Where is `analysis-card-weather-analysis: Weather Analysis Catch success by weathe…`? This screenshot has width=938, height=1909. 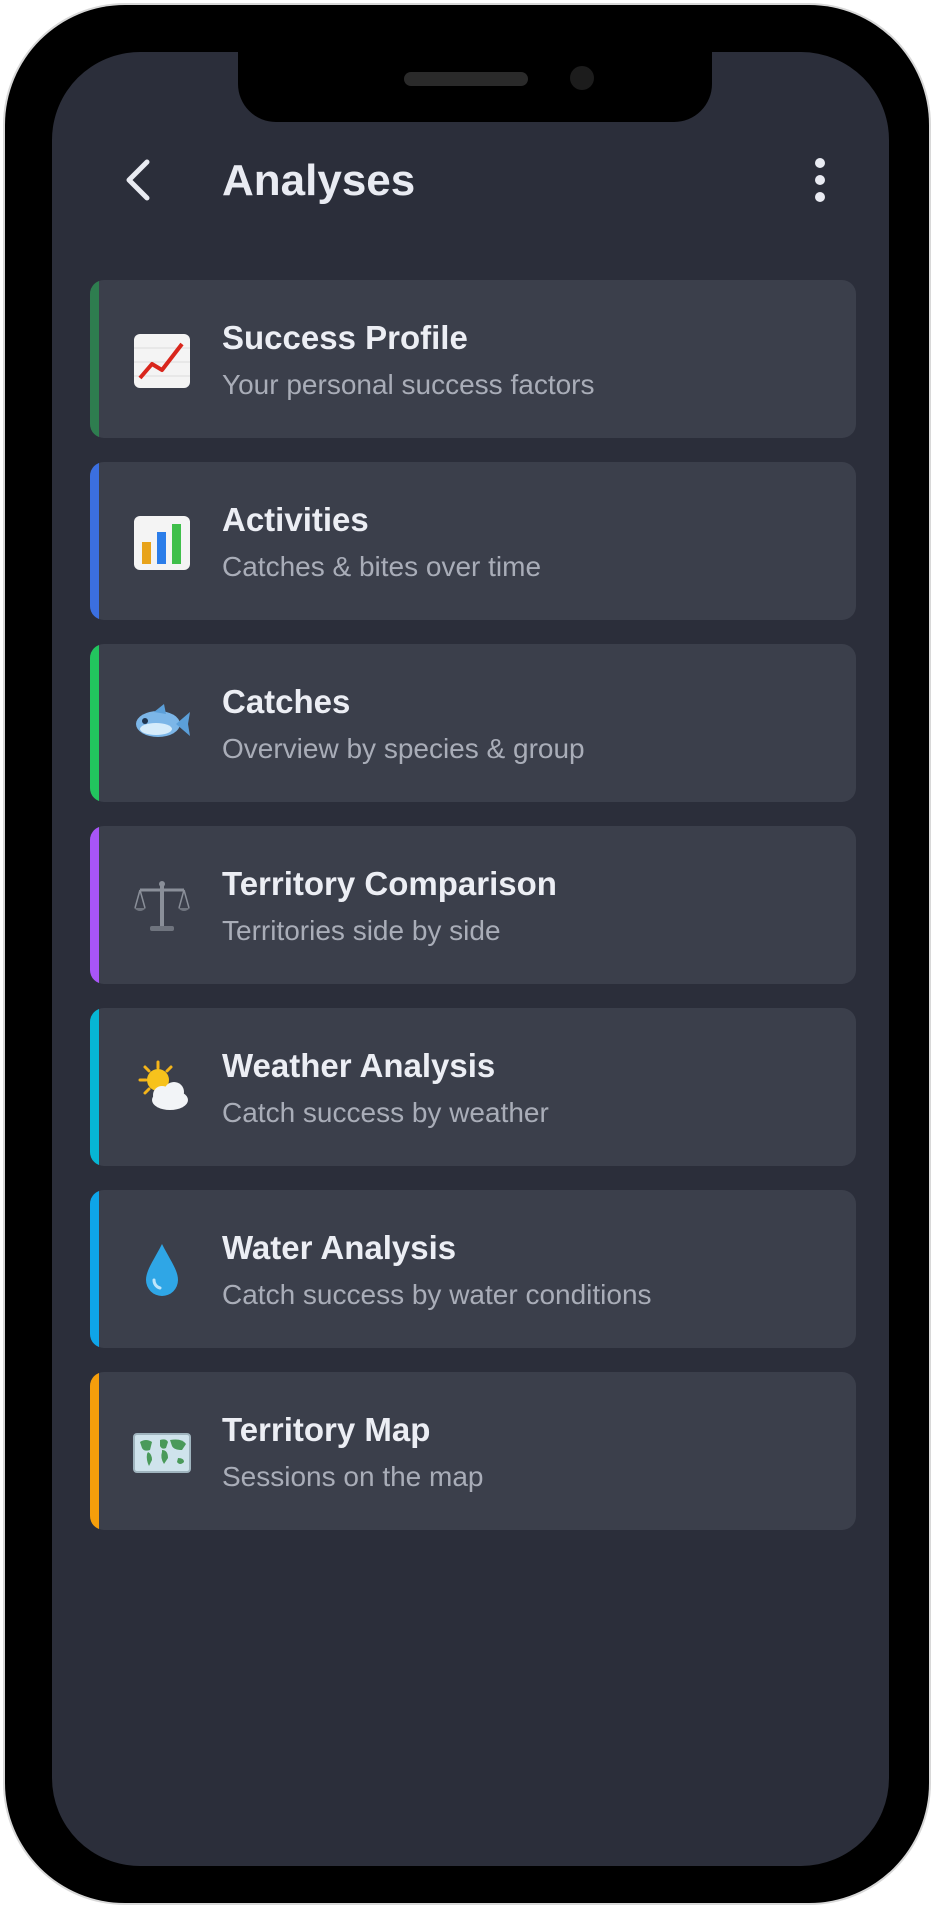 analysis-card-weather-analysis: Weather Analysis Catch success by weathe… is located at coordinates (473, 1087).